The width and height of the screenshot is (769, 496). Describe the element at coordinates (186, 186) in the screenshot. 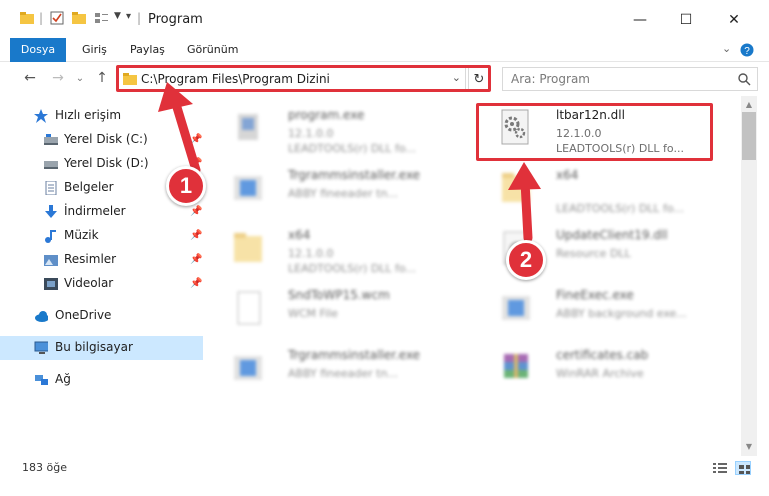

I see `callout-step-1: 1` at that location.